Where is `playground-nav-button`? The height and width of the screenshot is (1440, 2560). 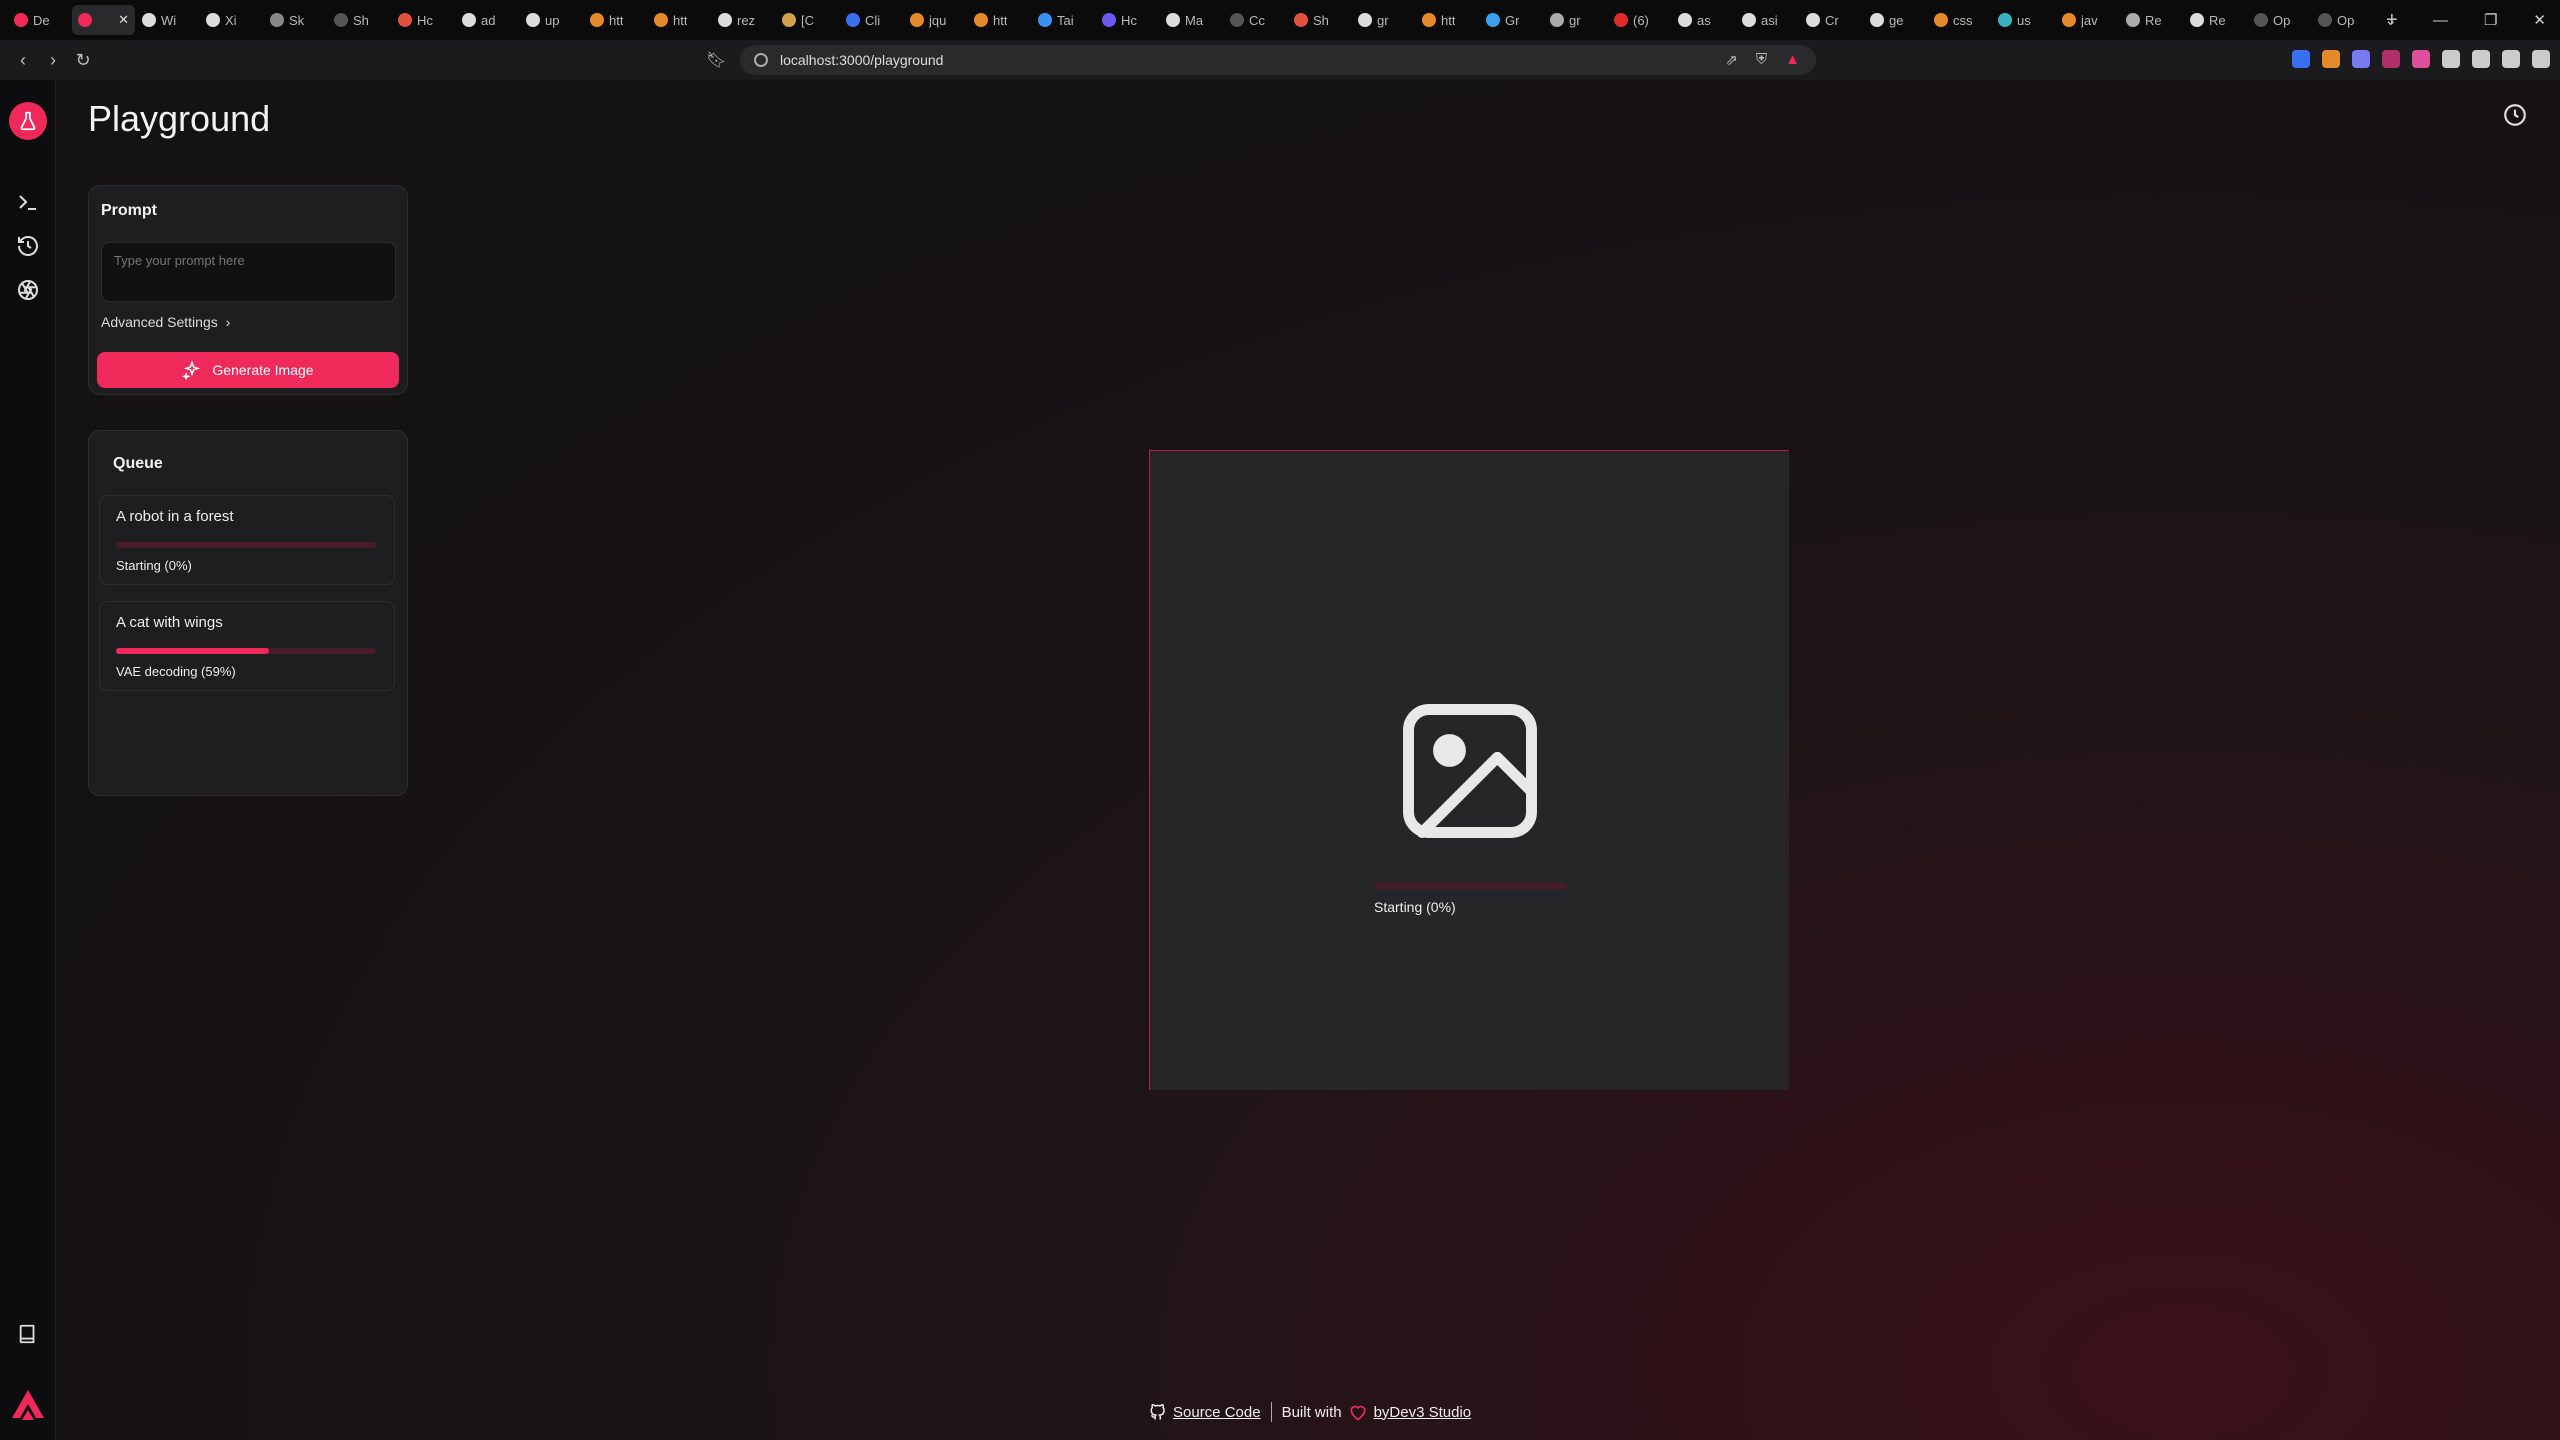 playground-nav-button is located at coordinates (28, 202).